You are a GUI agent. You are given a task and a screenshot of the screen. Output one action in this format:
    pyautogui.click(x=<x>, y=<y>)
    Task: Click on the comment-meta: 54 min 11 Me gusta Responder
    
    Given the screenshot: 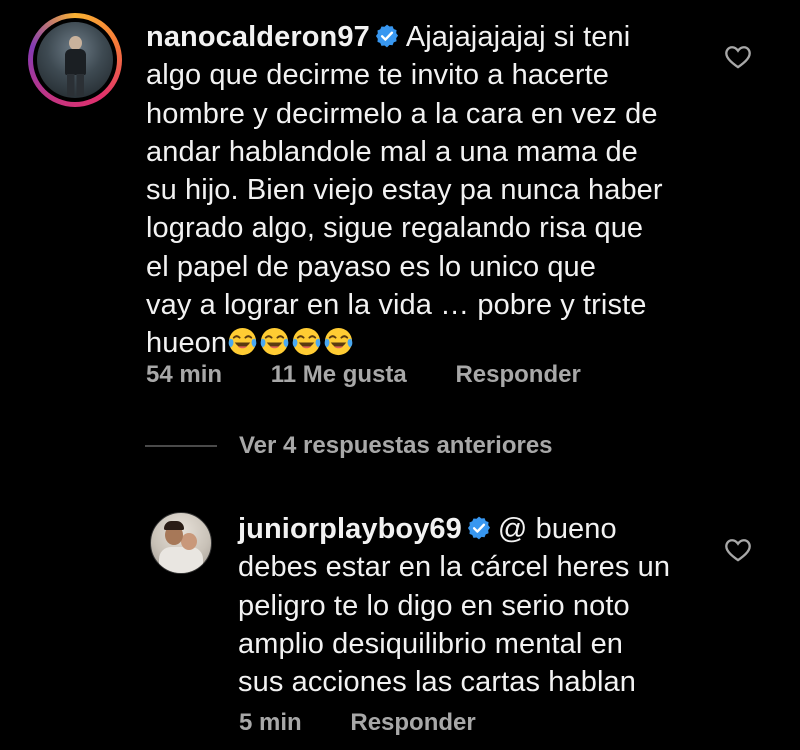 What is the action you would take?
    pyautogui.click(x=363, y=375)
    